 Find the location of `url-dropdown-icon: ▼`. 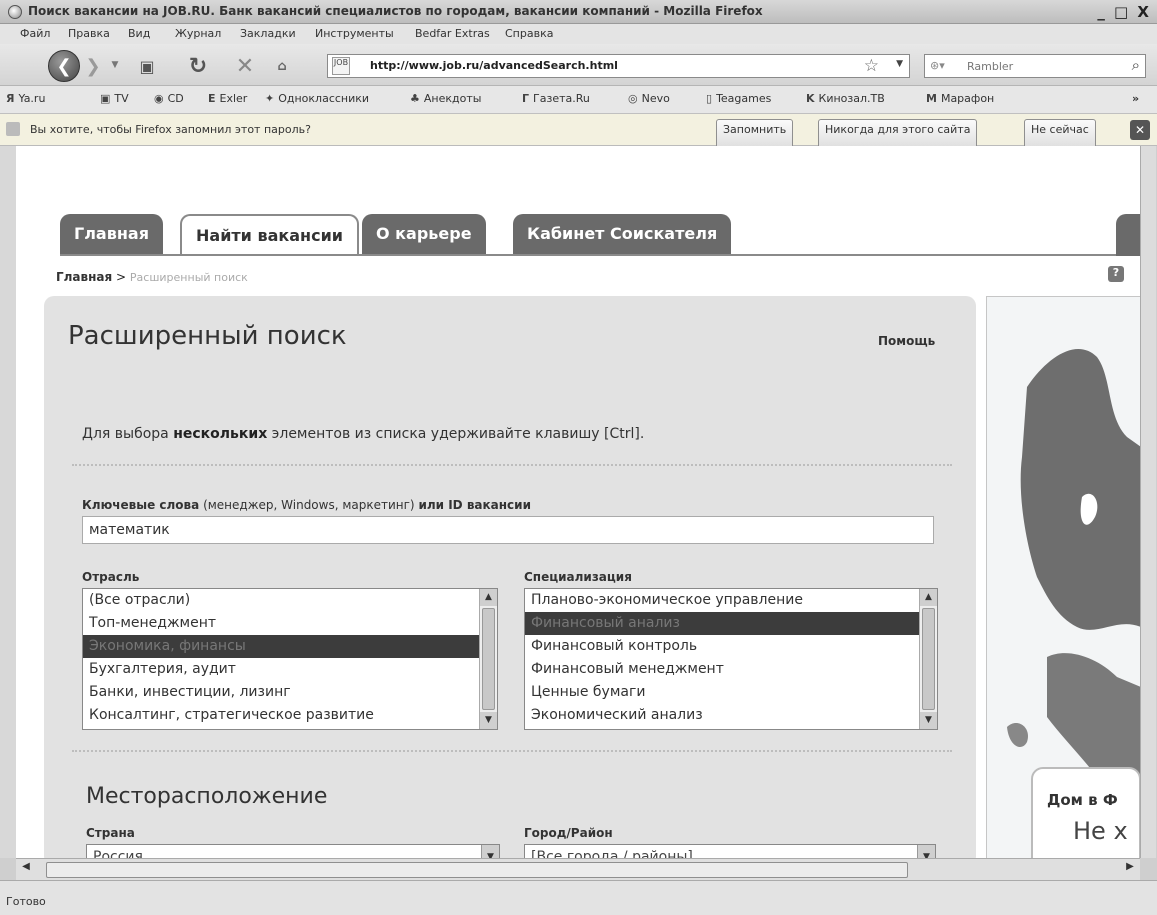

url-dropdown-icon: ▼ is located at coordinates (899, 64).